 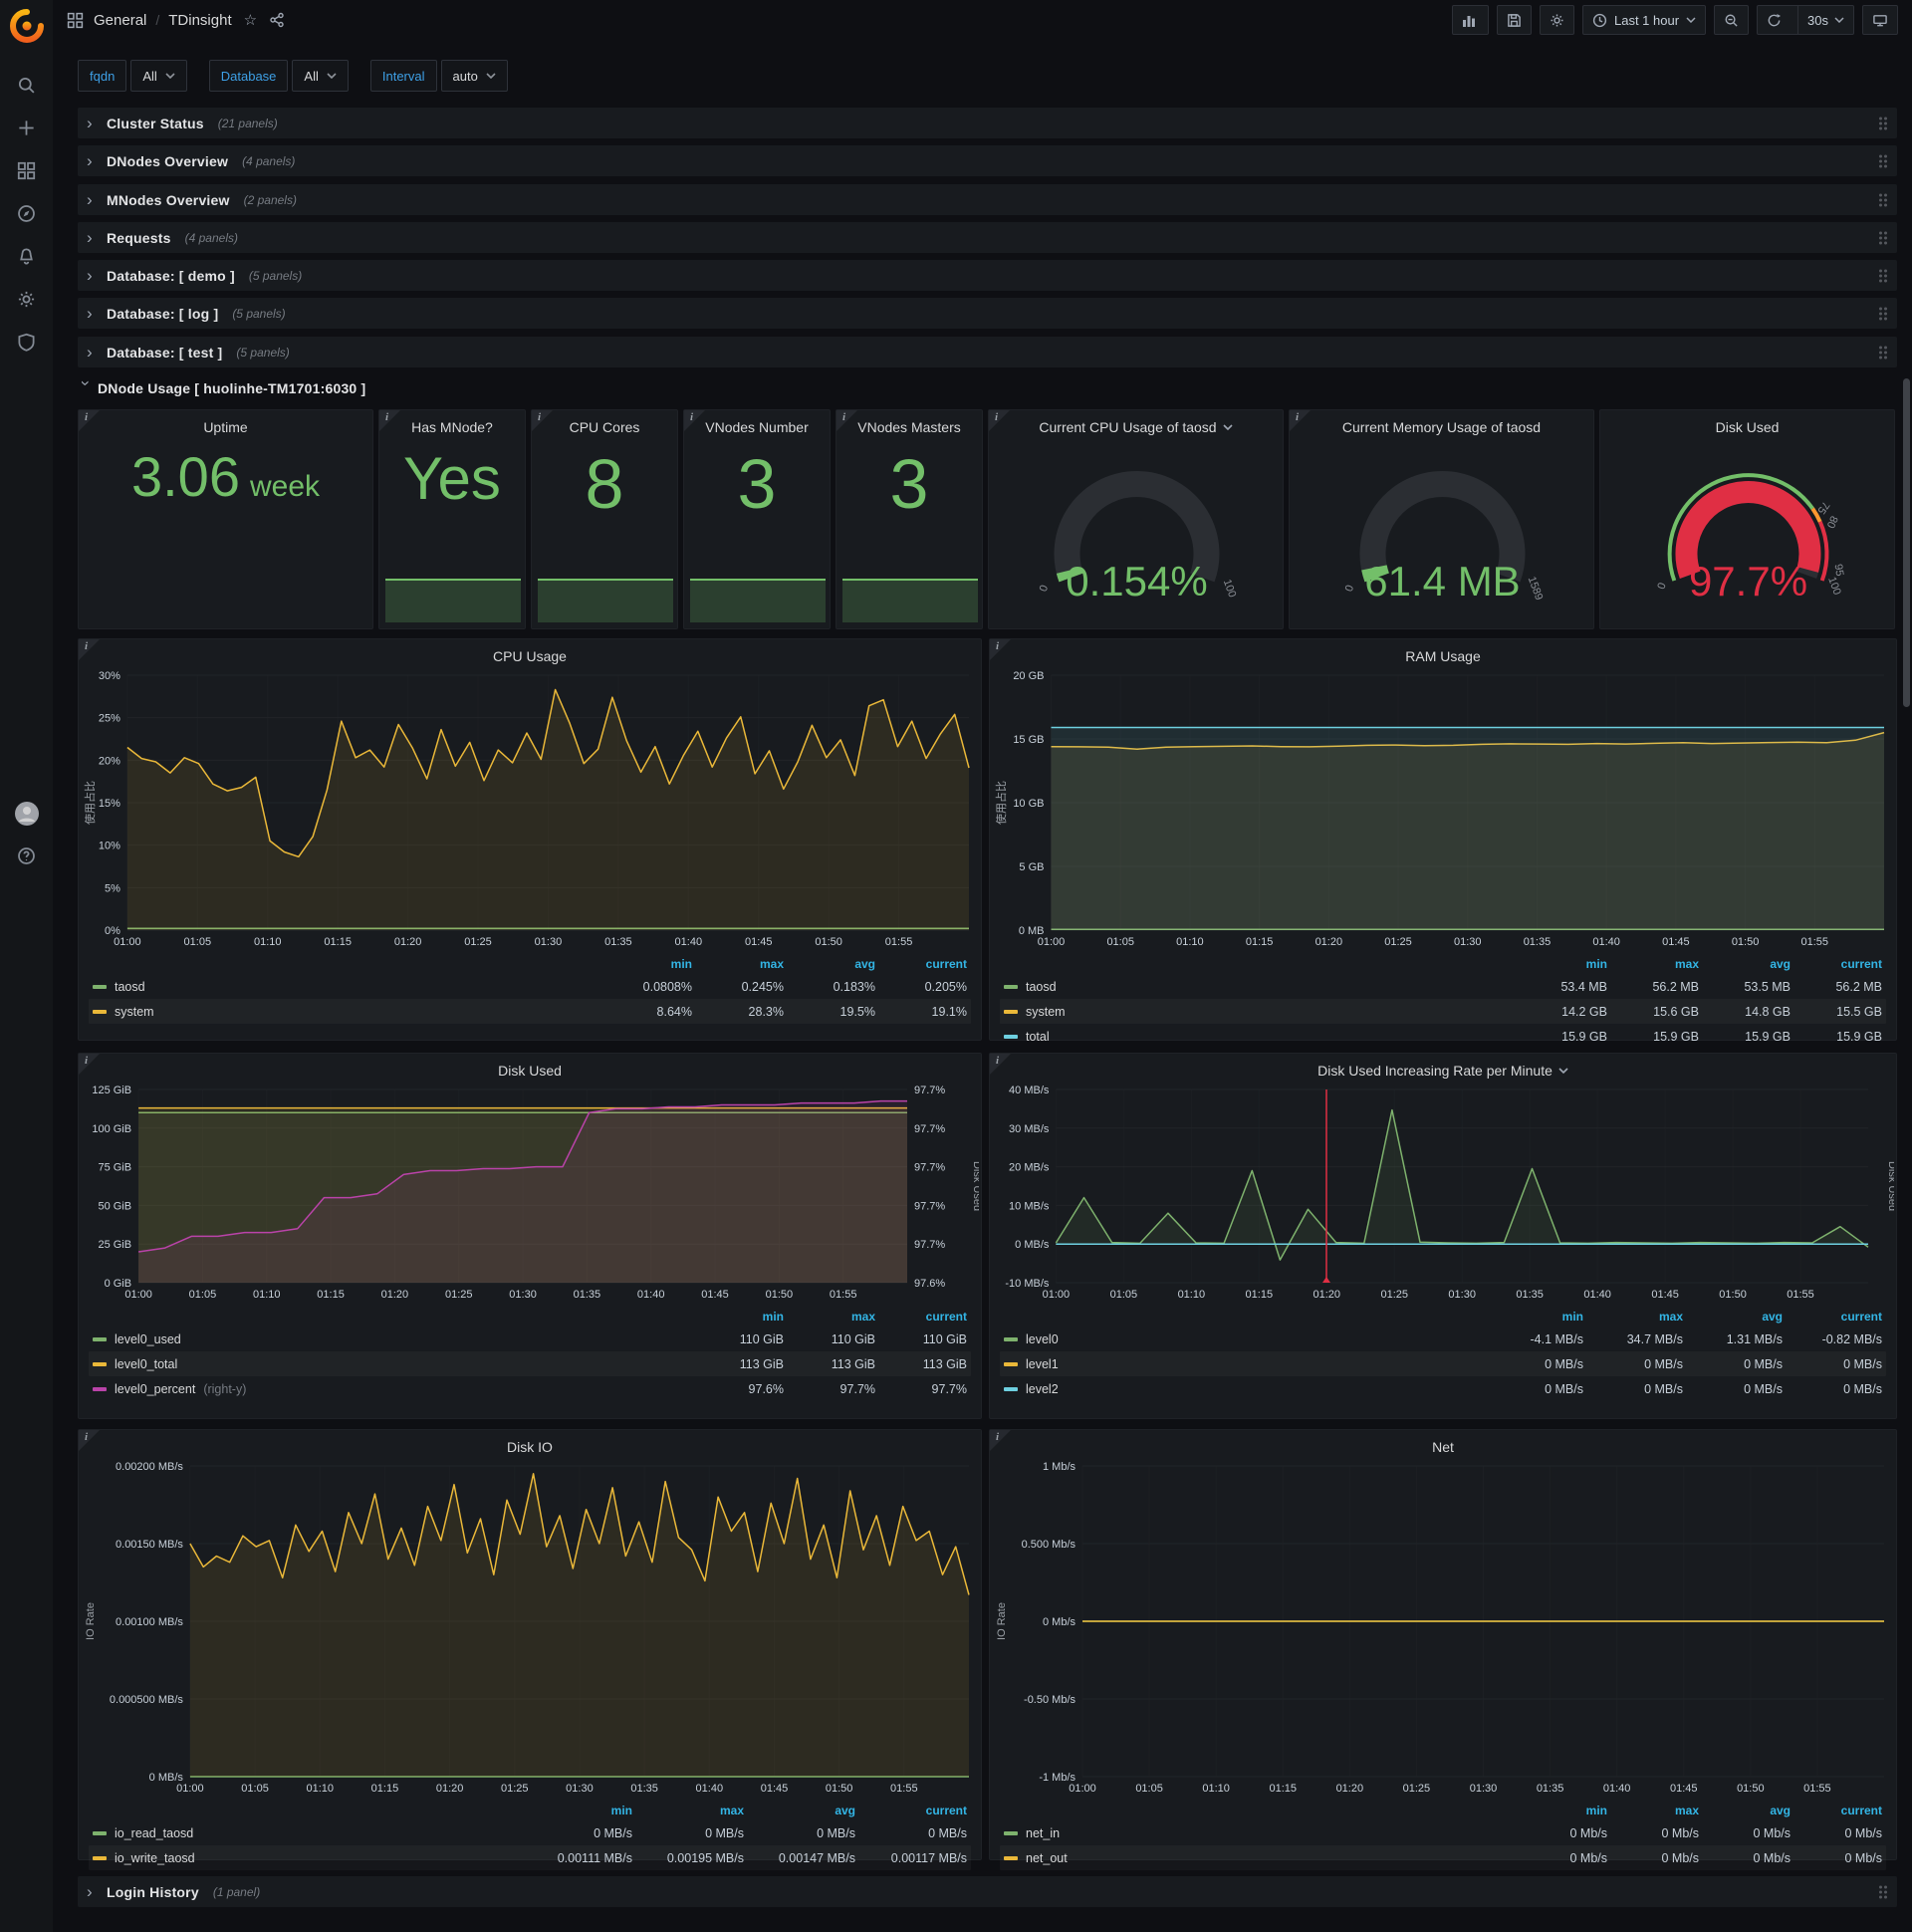 What do you see at coordinates (199, 21) in the screenshot?
I see `breadcrumb-dashboard-title: TDinsight` at bounding box center [199, 21].